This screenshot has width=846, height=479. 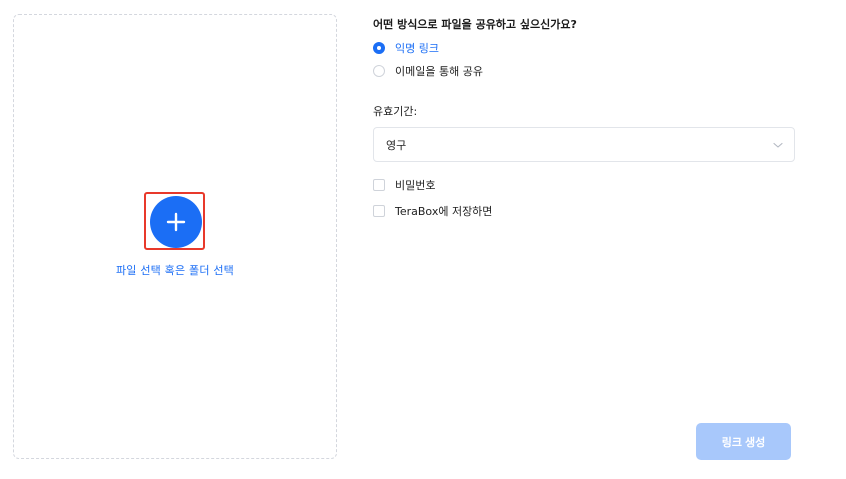 What do you see at coordinates (475, 24) in the screenshot?
I see `share-method-question: 어떤 방식으로 파일을 공유하고 싶으신가요?` at bounding box center [475, 24].